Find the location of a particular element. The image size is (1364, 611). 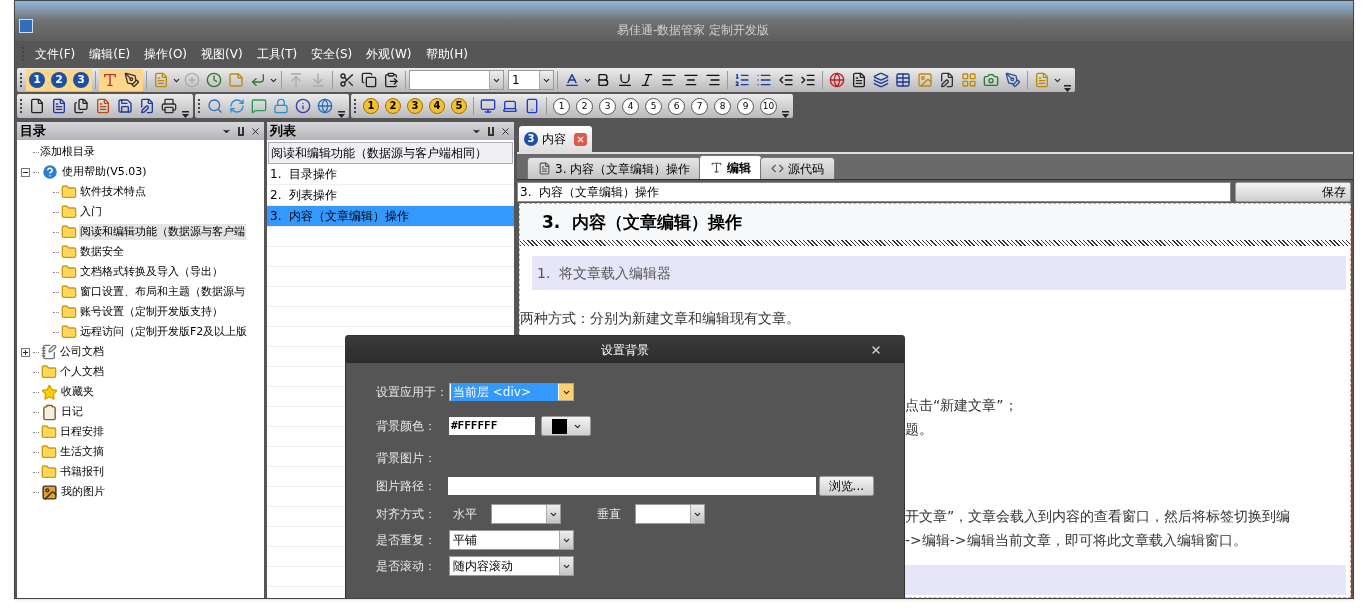

repeat-dropdown: 平铺 is located at coordinates (511, 540).